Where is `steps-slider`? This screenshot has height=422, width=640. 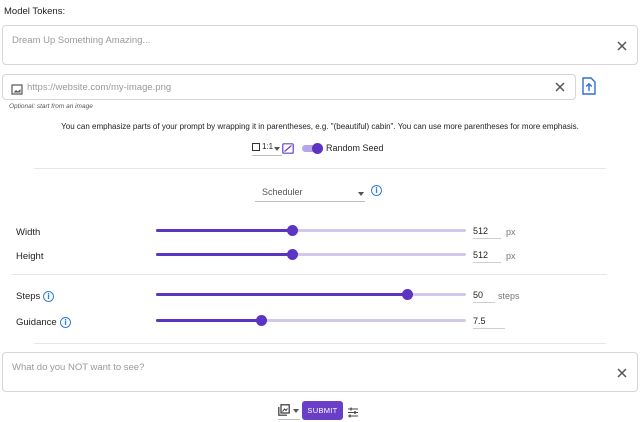 steps-slider is located at coordinates (311, 294).